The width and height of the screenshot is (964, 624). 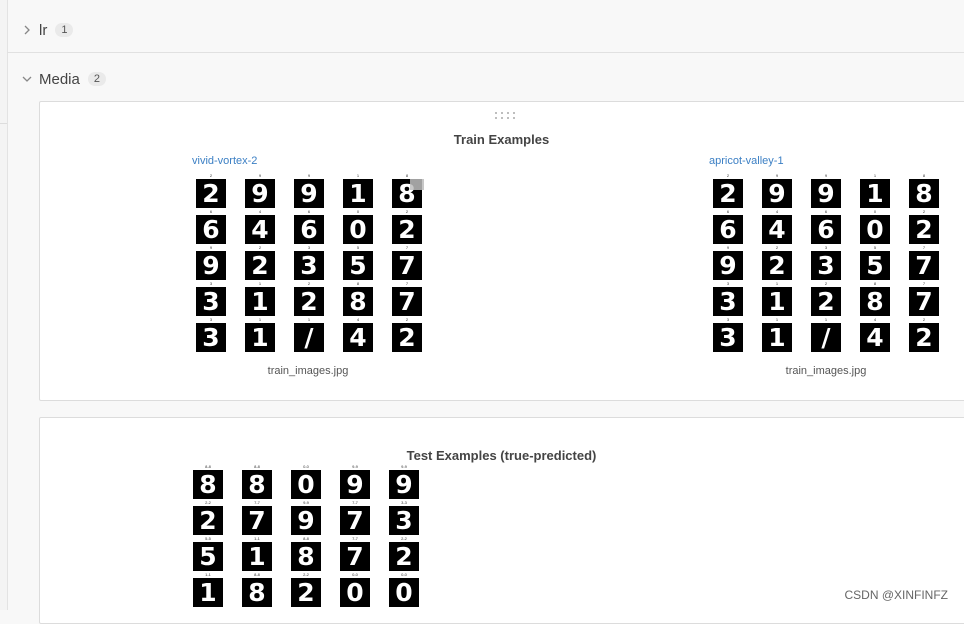 I want to click on run-name-link: apricot-valley-1, so click(x=746, y=161).